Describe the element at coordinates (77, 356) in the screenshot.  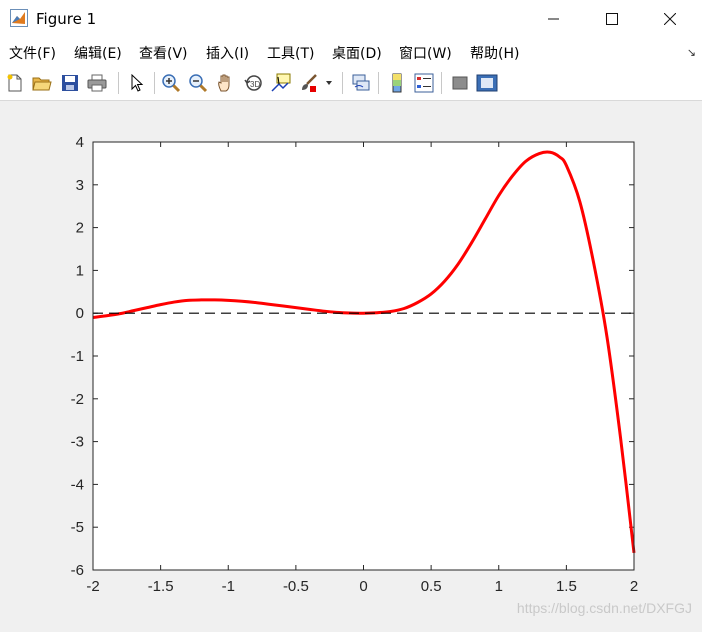
I see `y-tick-label: -1` at that location.